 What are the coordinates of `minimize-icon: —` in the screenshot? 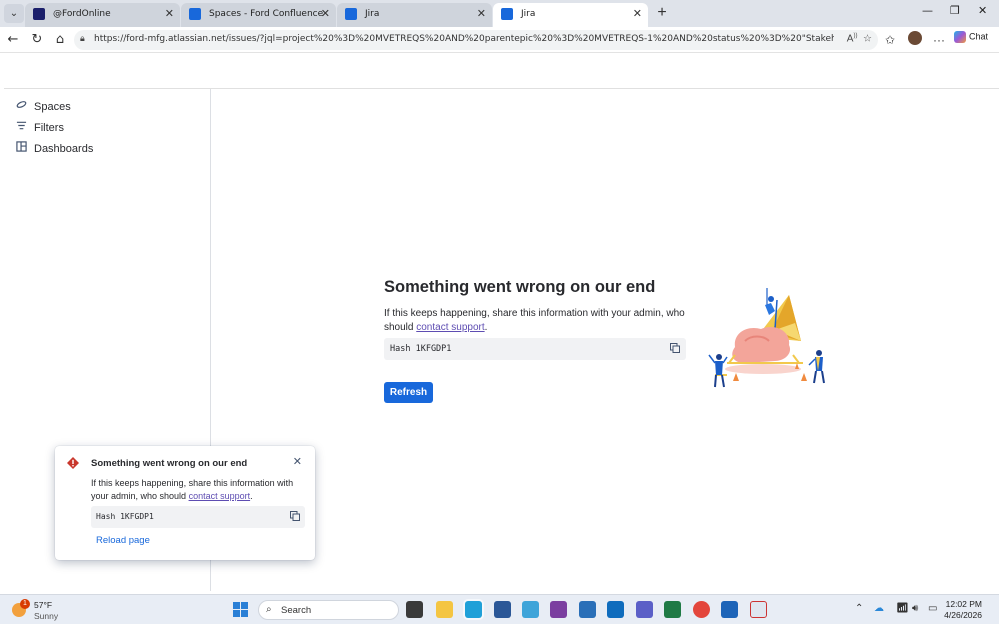 It's located at (927, 10).